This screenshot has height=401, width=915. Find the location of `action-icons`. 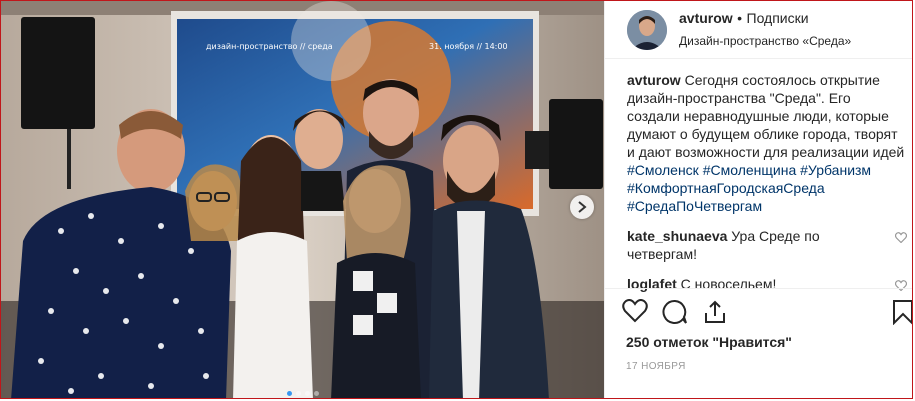

action-icons is located at coordinates (675, 314).